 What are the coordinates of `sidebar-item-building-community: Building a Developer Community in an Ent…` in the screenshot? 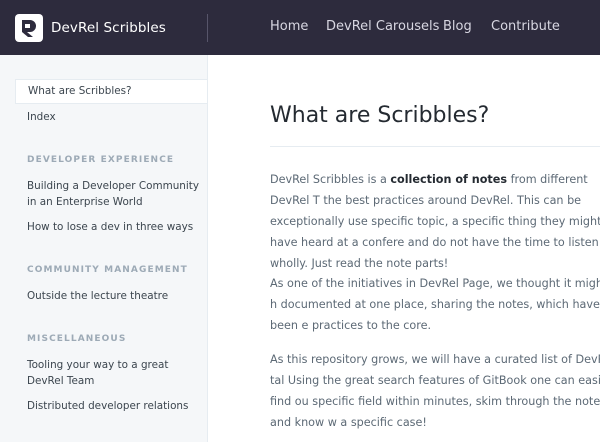 It's located at (111, 194).